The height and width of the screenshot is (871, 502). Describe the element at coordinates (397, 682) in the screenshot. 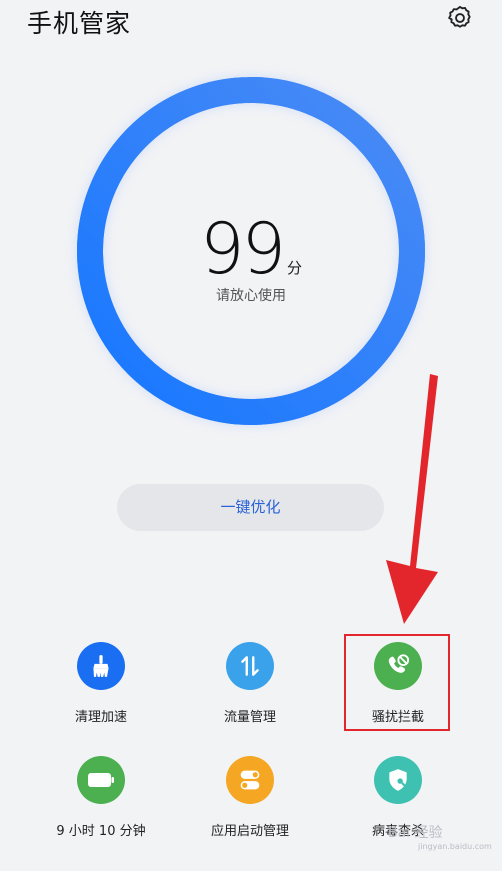

I see `highlight-box` at that location.